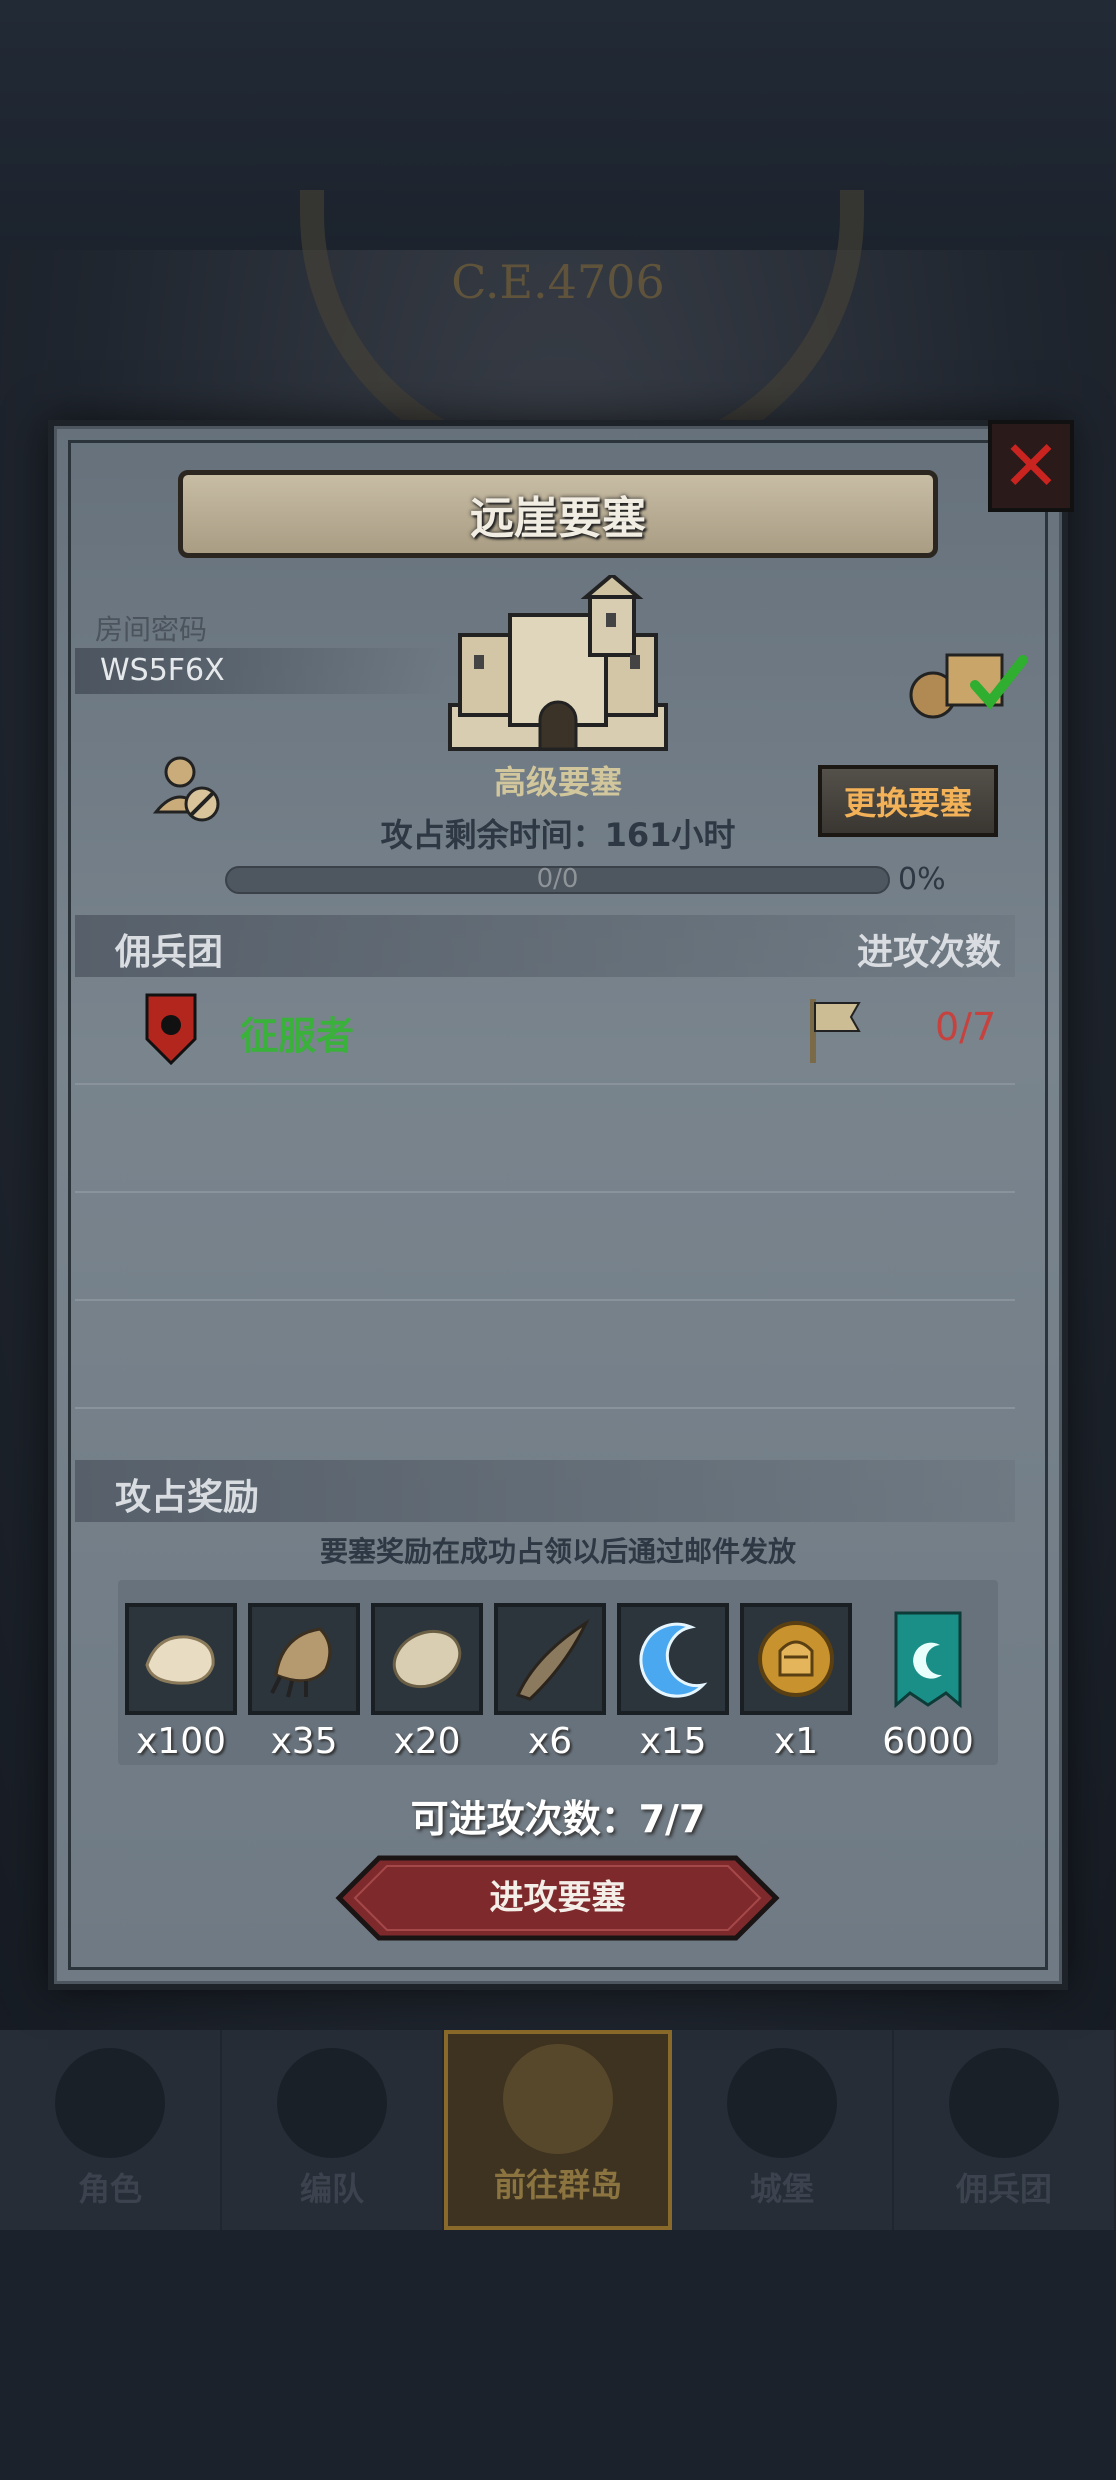 The image size is (1116, 2480). Describe the element at coordinates (781, 2189) in the screenshot. I see `nav-label: 城堡` at that location.